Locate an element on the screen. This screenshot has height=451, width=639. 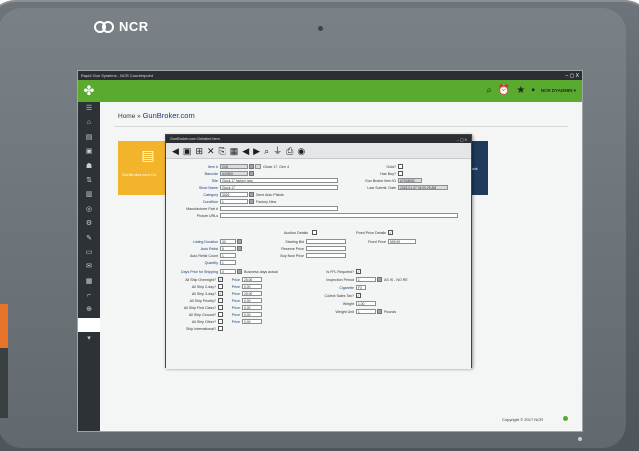
tile-right: ook is located at coordinates (479, 168).